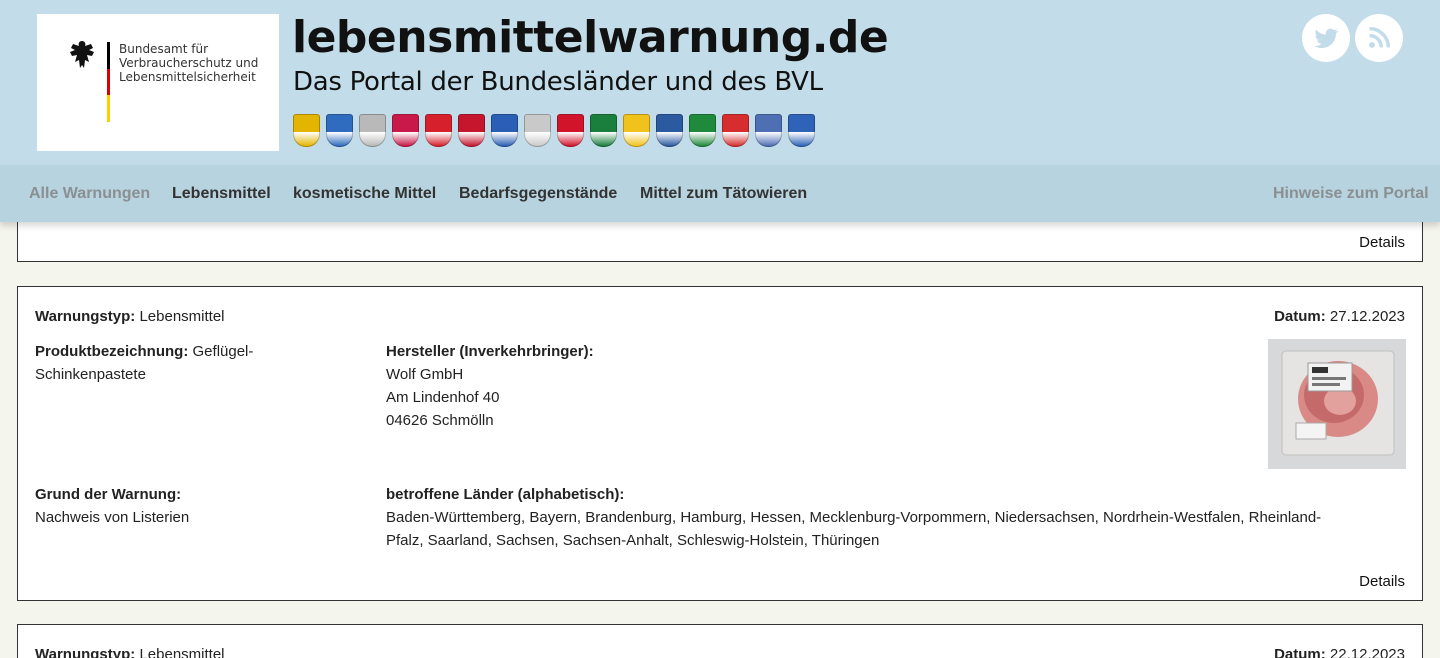  I want to click on state-crests, so click(554, 130).